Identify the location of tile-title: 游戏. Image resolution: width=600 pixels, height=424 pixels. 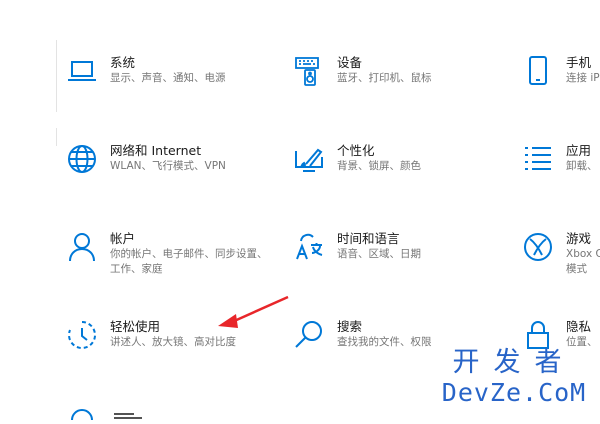
(579, 238).